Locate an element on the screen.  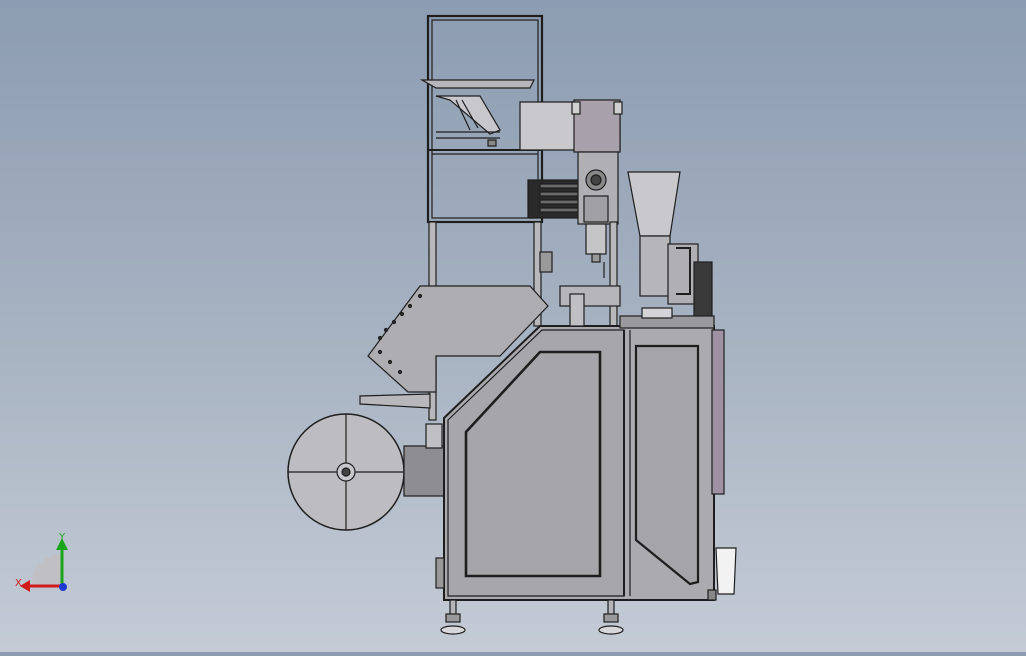
x-axis-label: X is located at coordinates (18, 583).